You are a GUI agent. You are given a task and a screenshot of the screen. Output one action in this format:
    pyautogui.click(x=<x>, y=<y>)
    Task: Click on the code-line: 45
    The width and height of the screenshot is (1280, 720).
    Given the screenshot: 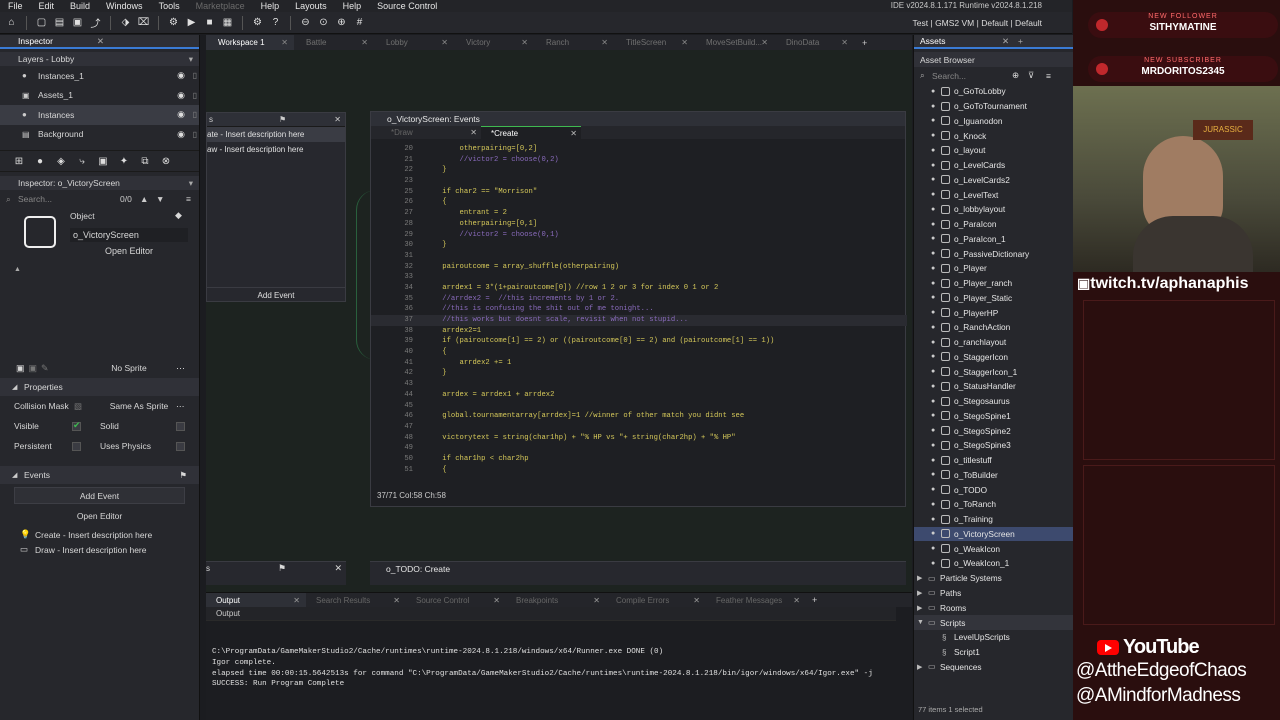 What is the action you would take?
    pyautogui.click(x=639, y=406)
    